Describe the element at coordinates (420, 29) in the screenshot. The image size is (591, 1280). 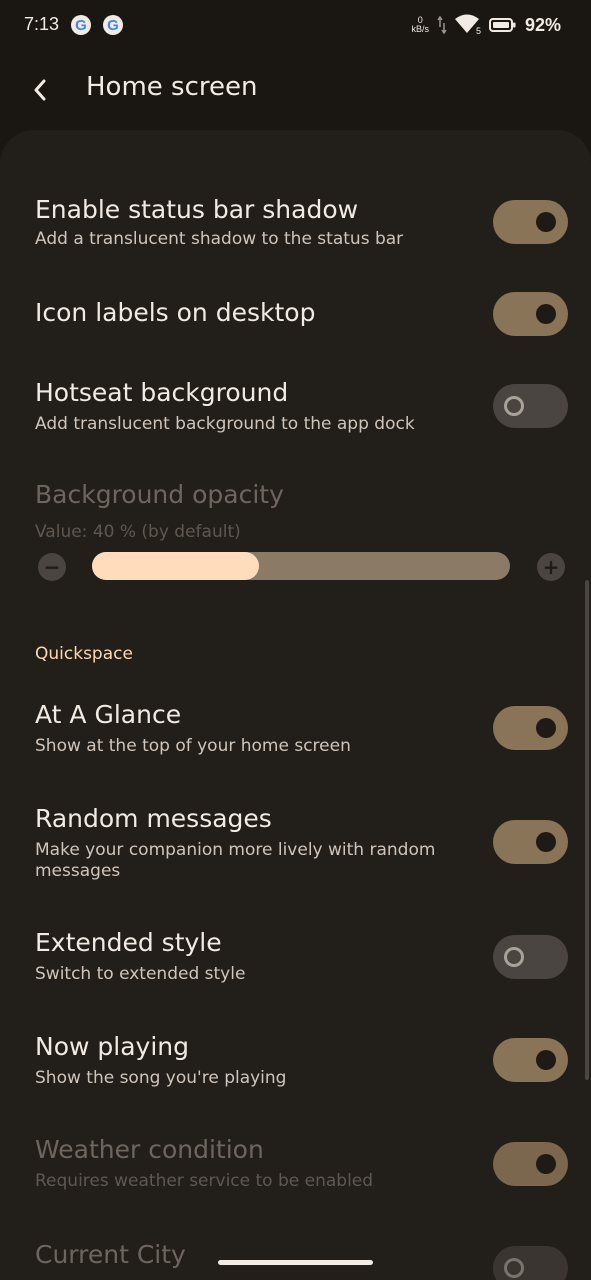
I see `network-speed-unit: kB/s` at that location.